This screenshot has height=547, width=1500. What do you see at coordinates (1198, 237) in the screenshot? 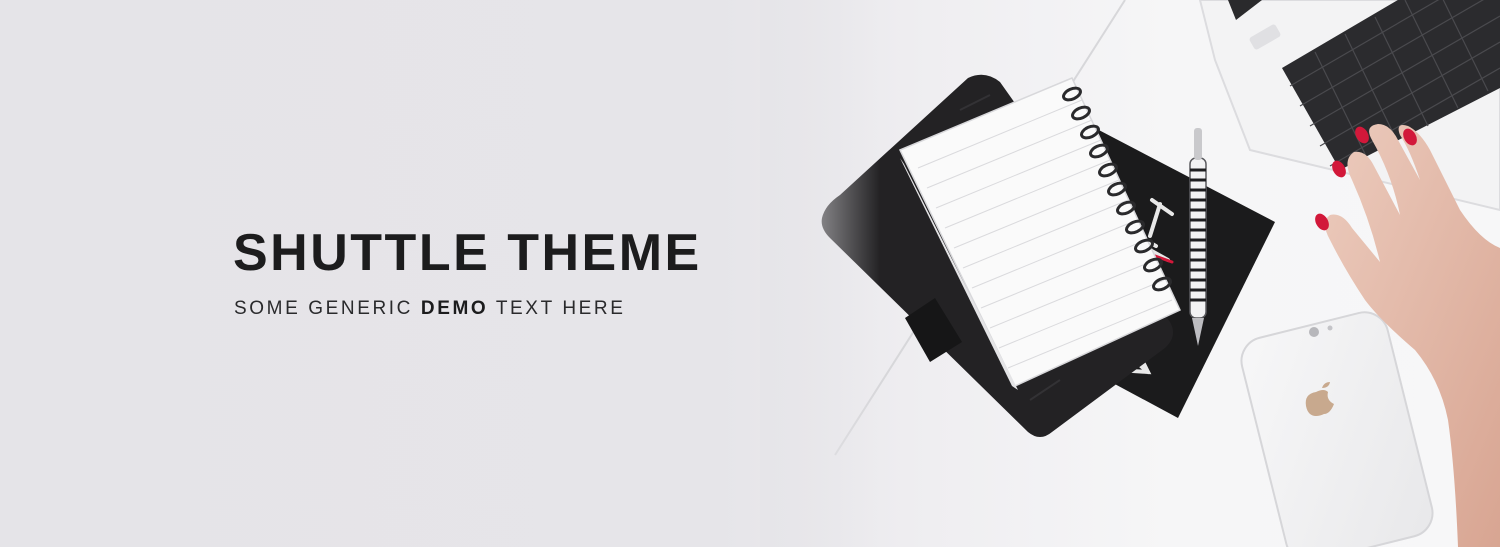
I see `pen-icon` at bounding box center [1198, 237].